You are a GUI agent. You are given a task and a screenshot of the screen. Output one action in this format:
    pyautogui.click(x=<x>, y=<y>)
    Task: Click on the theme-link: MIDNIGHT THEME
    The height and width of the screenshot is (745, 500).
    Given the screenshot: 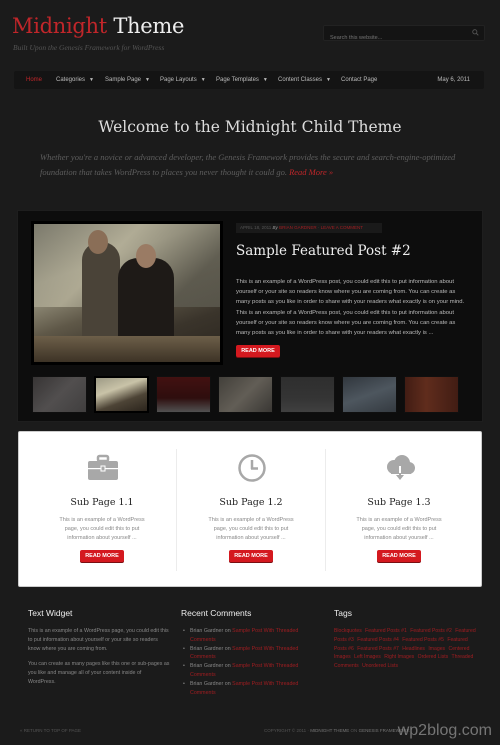 What is the action you would take?
    pyautogui.click(x=329, y=730)
    